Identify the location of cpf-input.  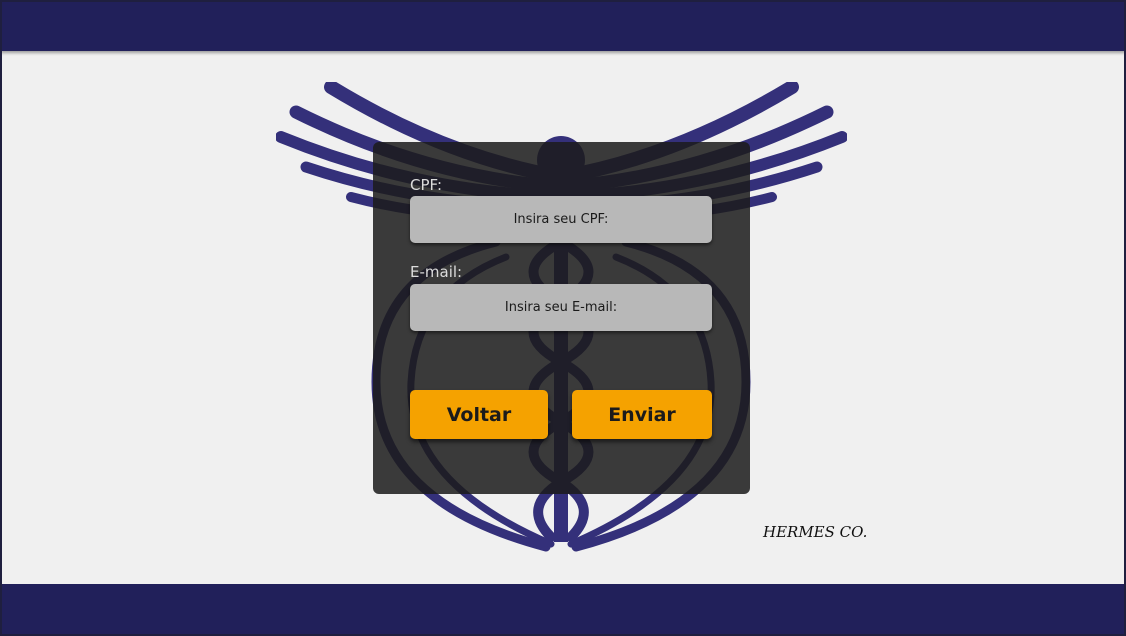
(561, 219).